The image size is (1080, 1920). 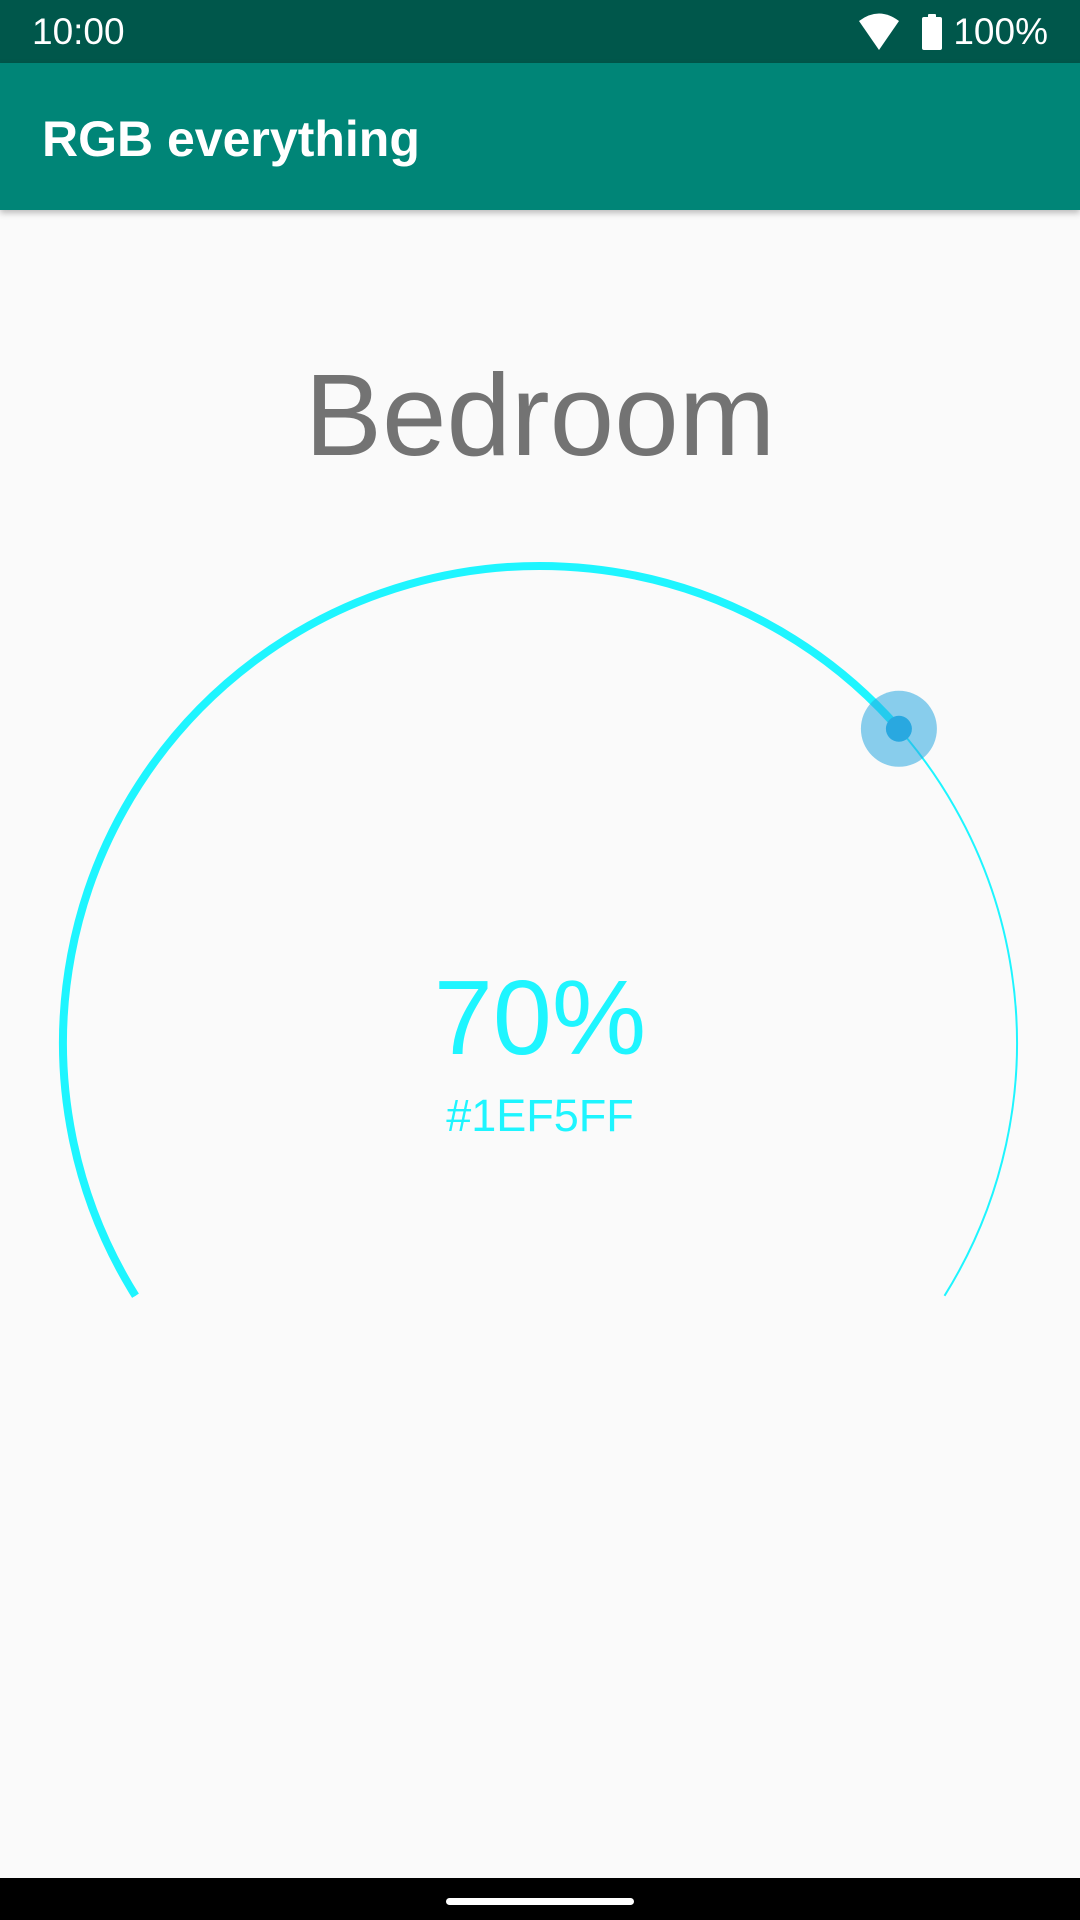 What do you see at coordinates (231, 139) in the screenshot?
I see `app-title: RGB everything` at bounding box center [231, 139].